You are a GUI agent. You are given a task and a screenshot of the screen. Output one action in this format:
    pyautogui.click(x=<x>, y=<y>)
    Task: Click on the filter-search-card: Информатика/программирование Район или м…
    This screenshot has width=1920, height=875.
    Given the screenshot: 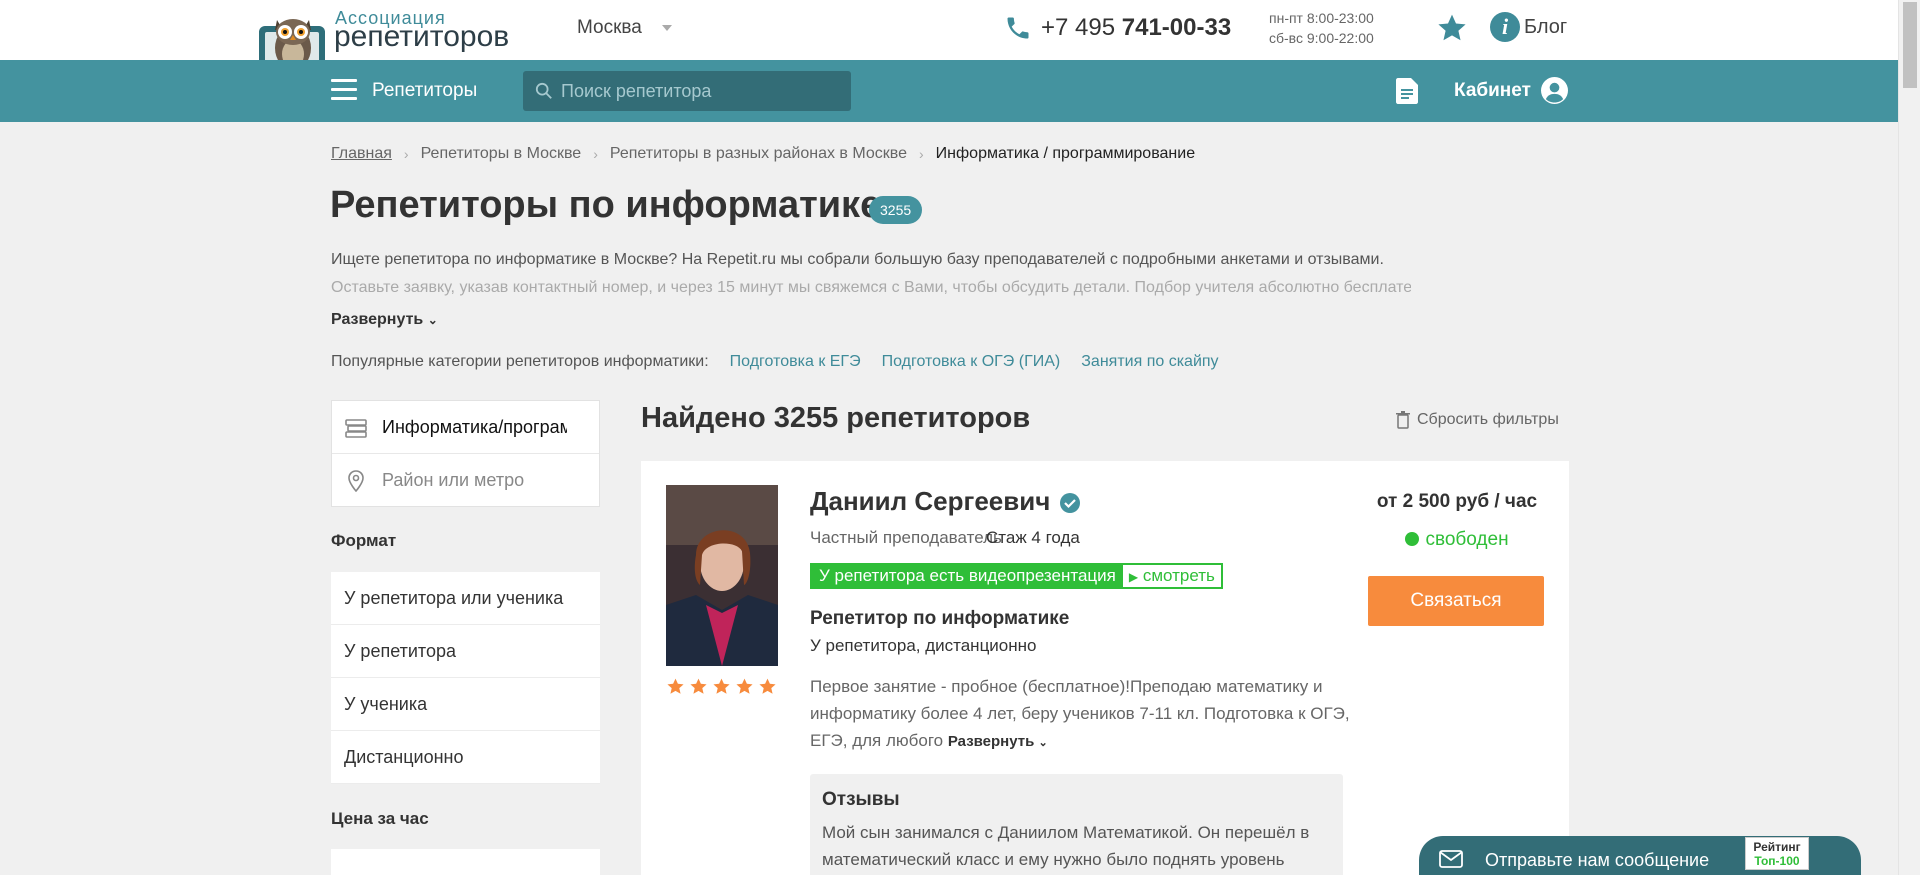 What is the action you would take?
    pyautogui.click(x=465, y=453)
    